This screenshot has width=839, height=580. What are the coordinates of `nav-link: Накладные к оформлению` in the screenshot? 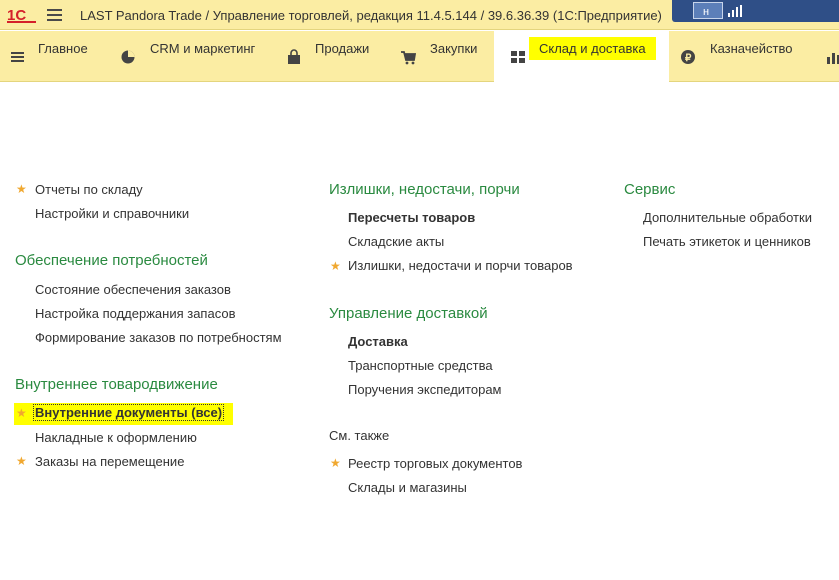 It's located at (116, 437).